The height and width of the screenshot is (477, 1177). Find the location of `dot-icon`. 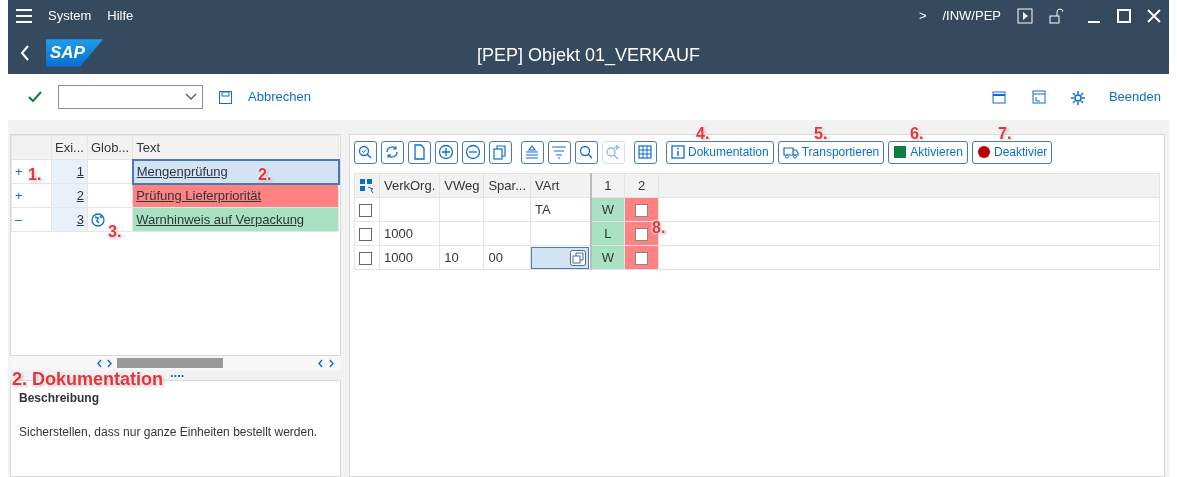

dot-icon is located at coordinates (983, 152).